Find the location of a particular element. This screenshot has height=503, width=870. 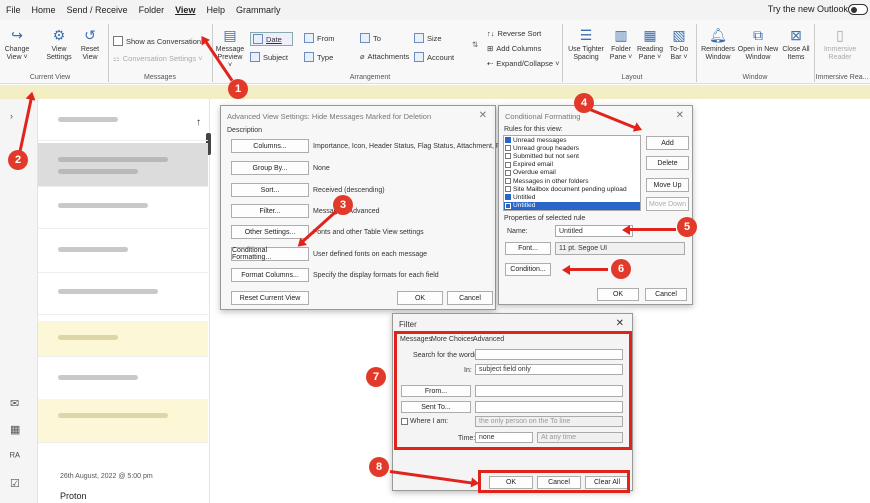

close-all-items-button: ⊠ Close All Items is located at coordinates (796, 44).